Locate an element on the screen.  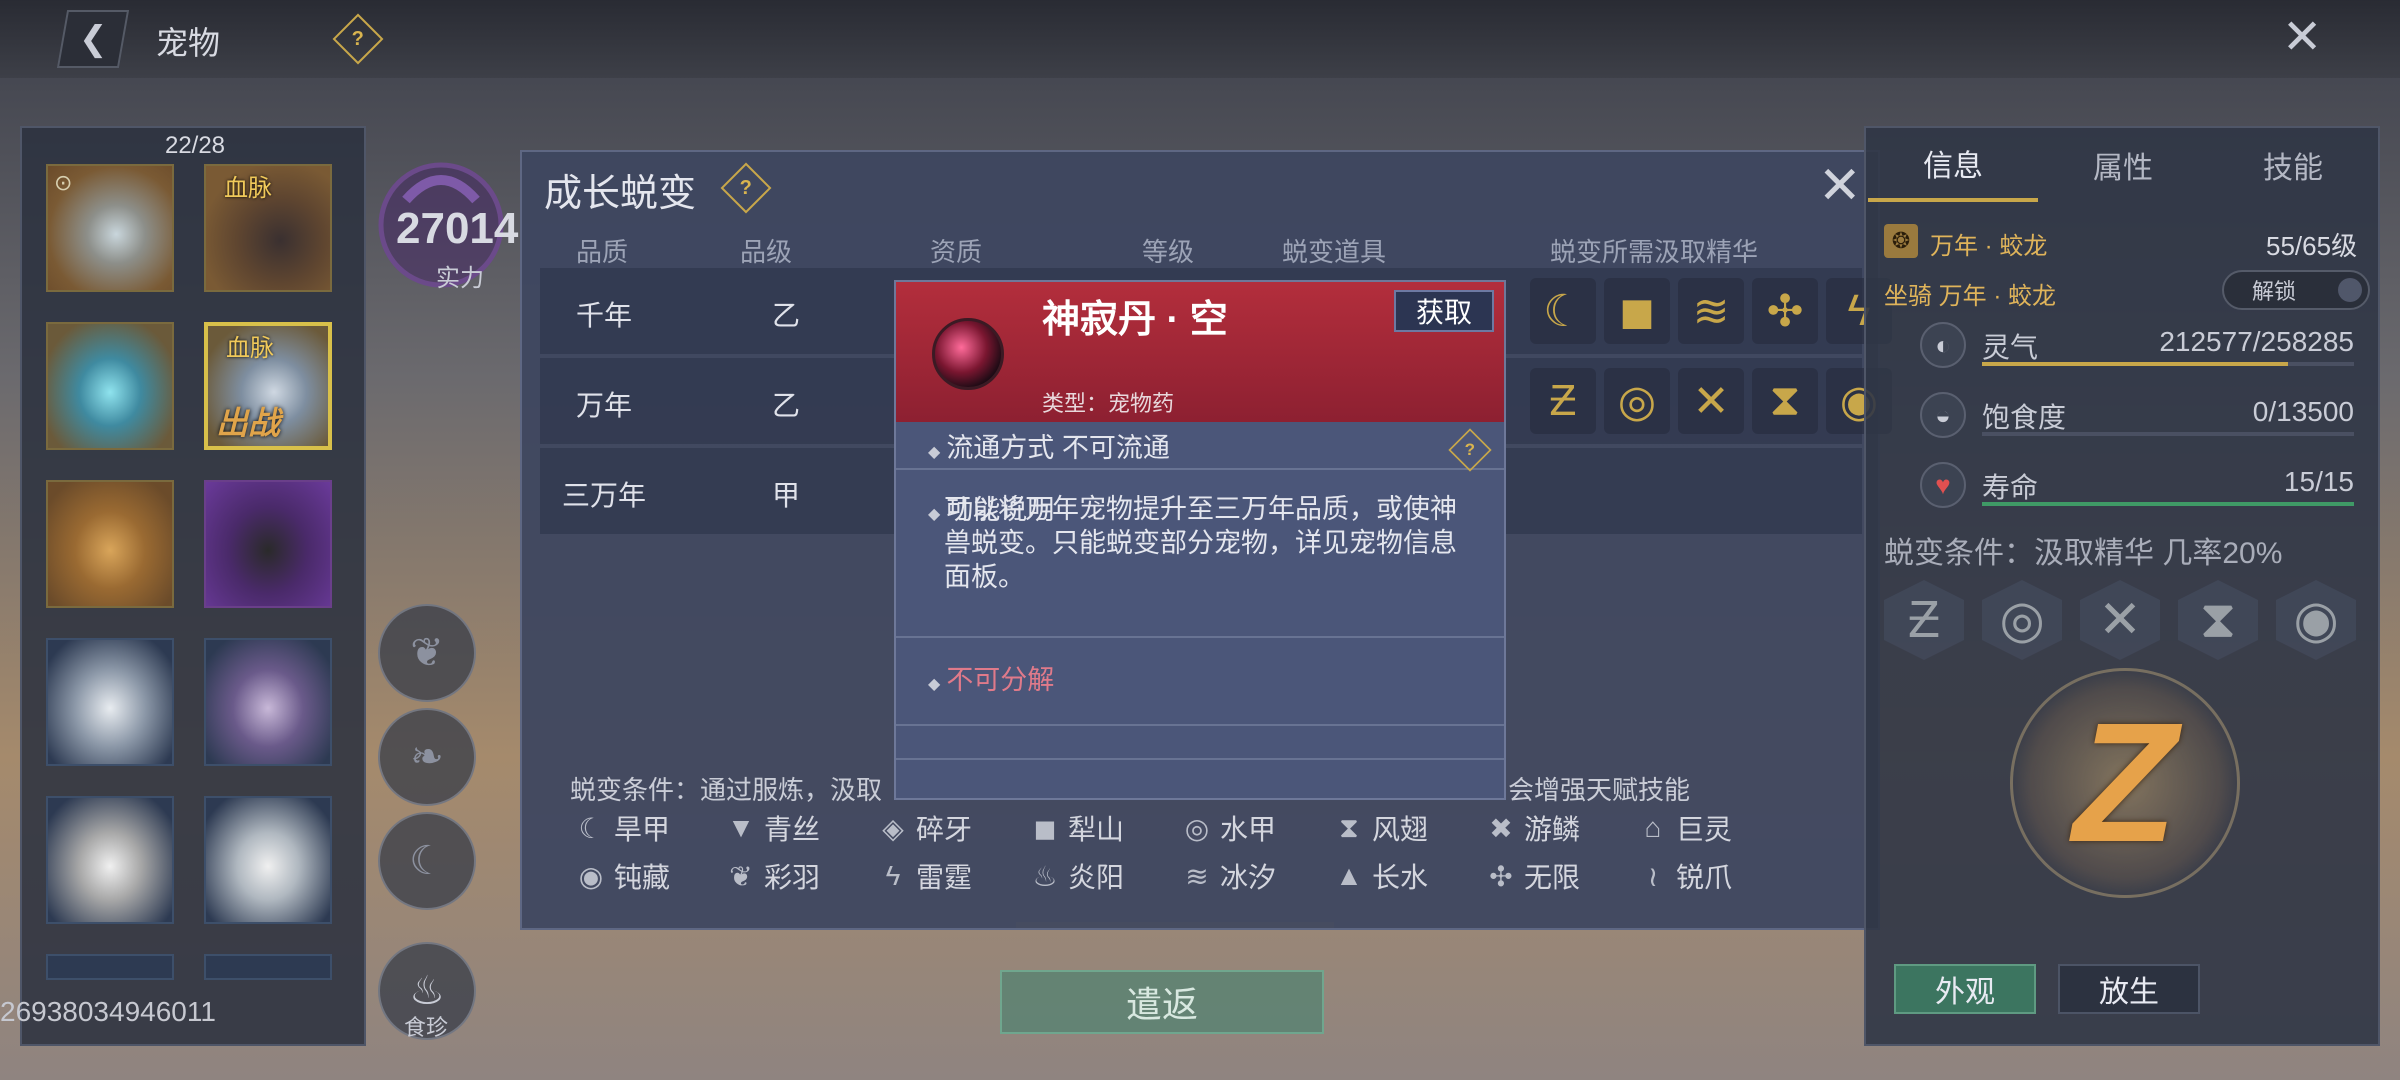
trait-item: ⌂ 巨灵 is located at coordinates (1684, 828).